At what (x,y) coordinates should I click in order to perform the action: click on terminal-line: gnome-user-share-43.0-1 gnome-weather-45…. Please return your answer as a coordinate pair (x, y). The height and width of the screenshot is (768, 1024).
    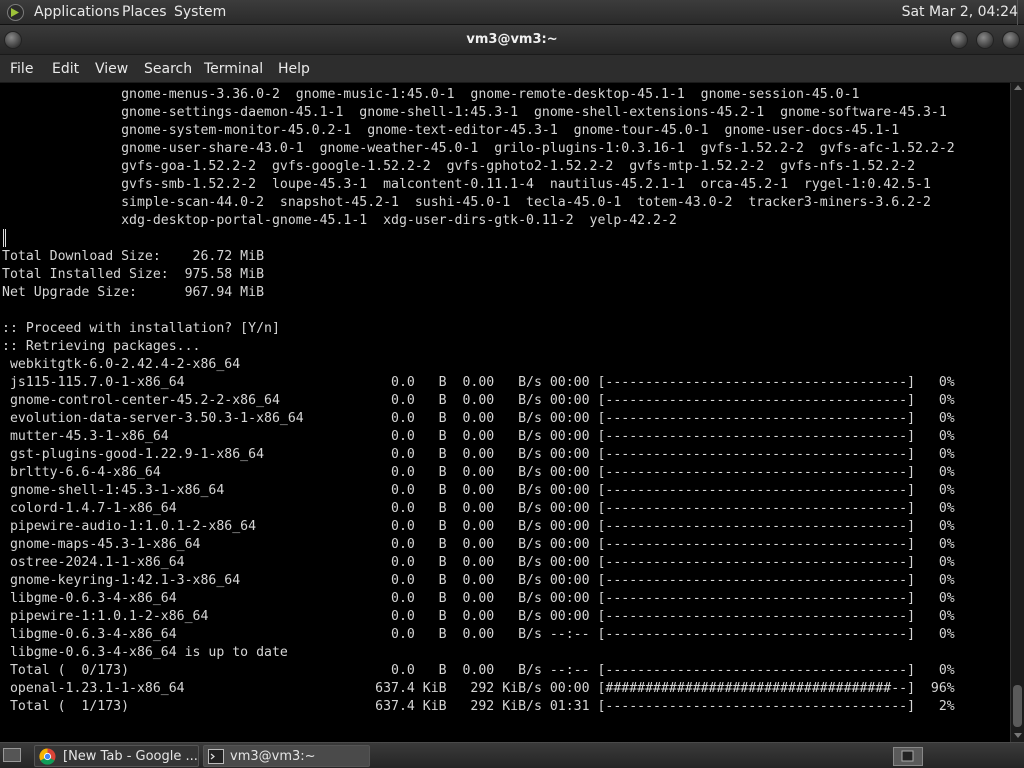
    Looking at the image, I should click on (478, 148).